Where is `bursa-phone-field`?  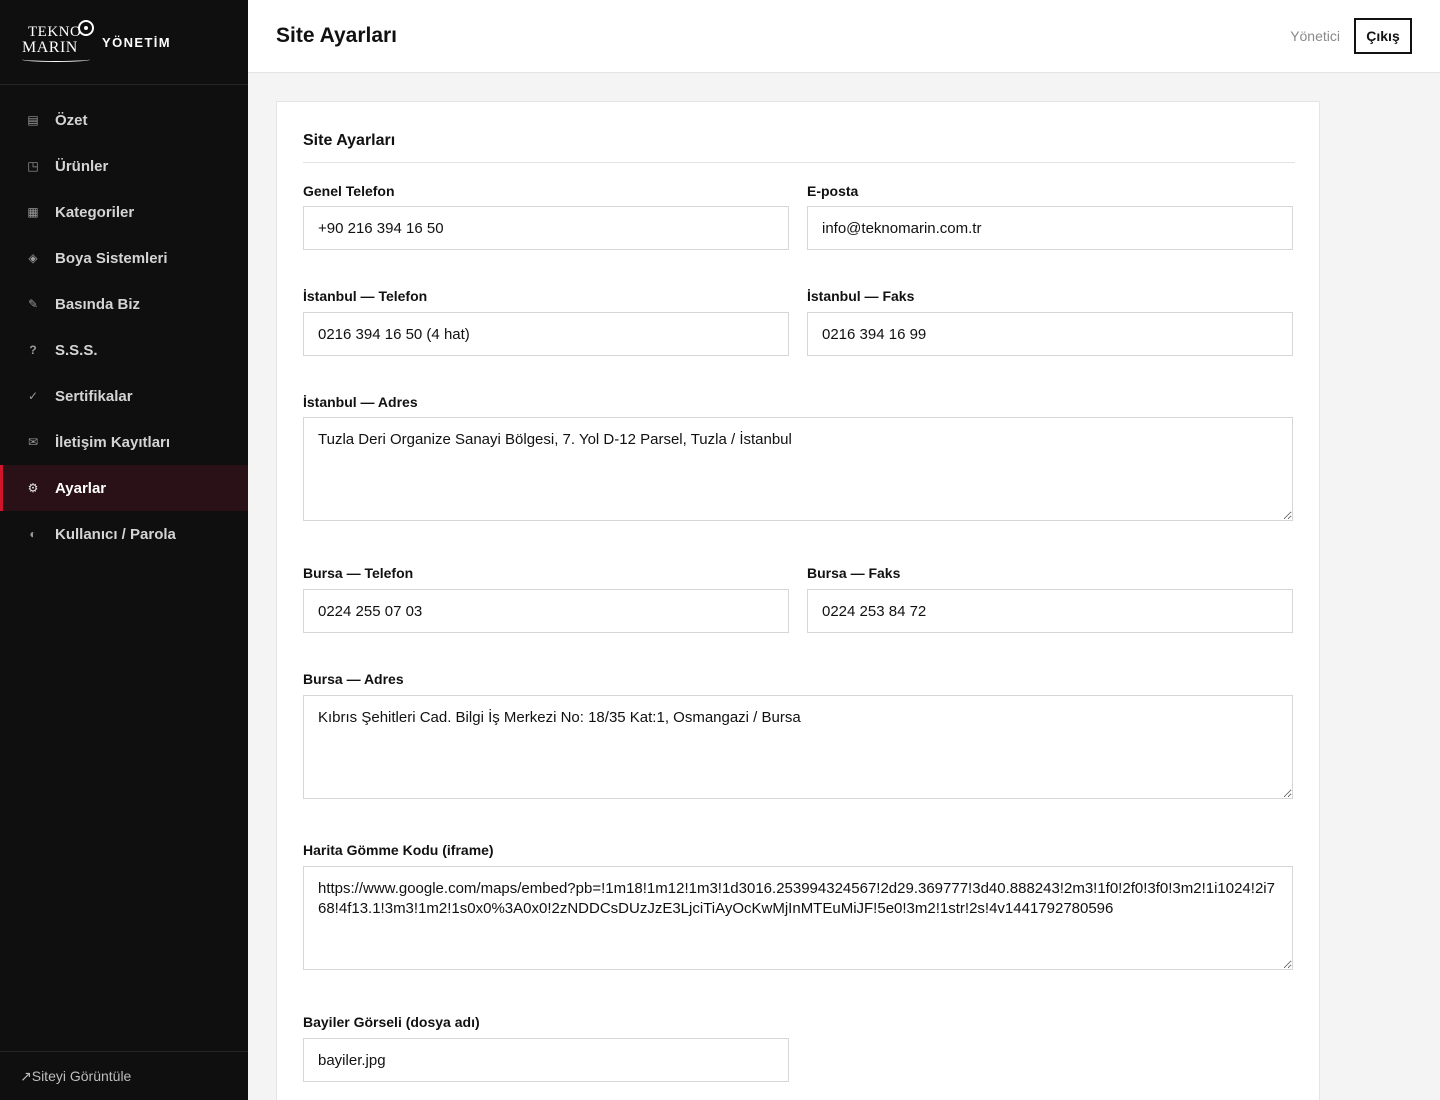
bursa-phone-field is located at coordinates (546, 611).